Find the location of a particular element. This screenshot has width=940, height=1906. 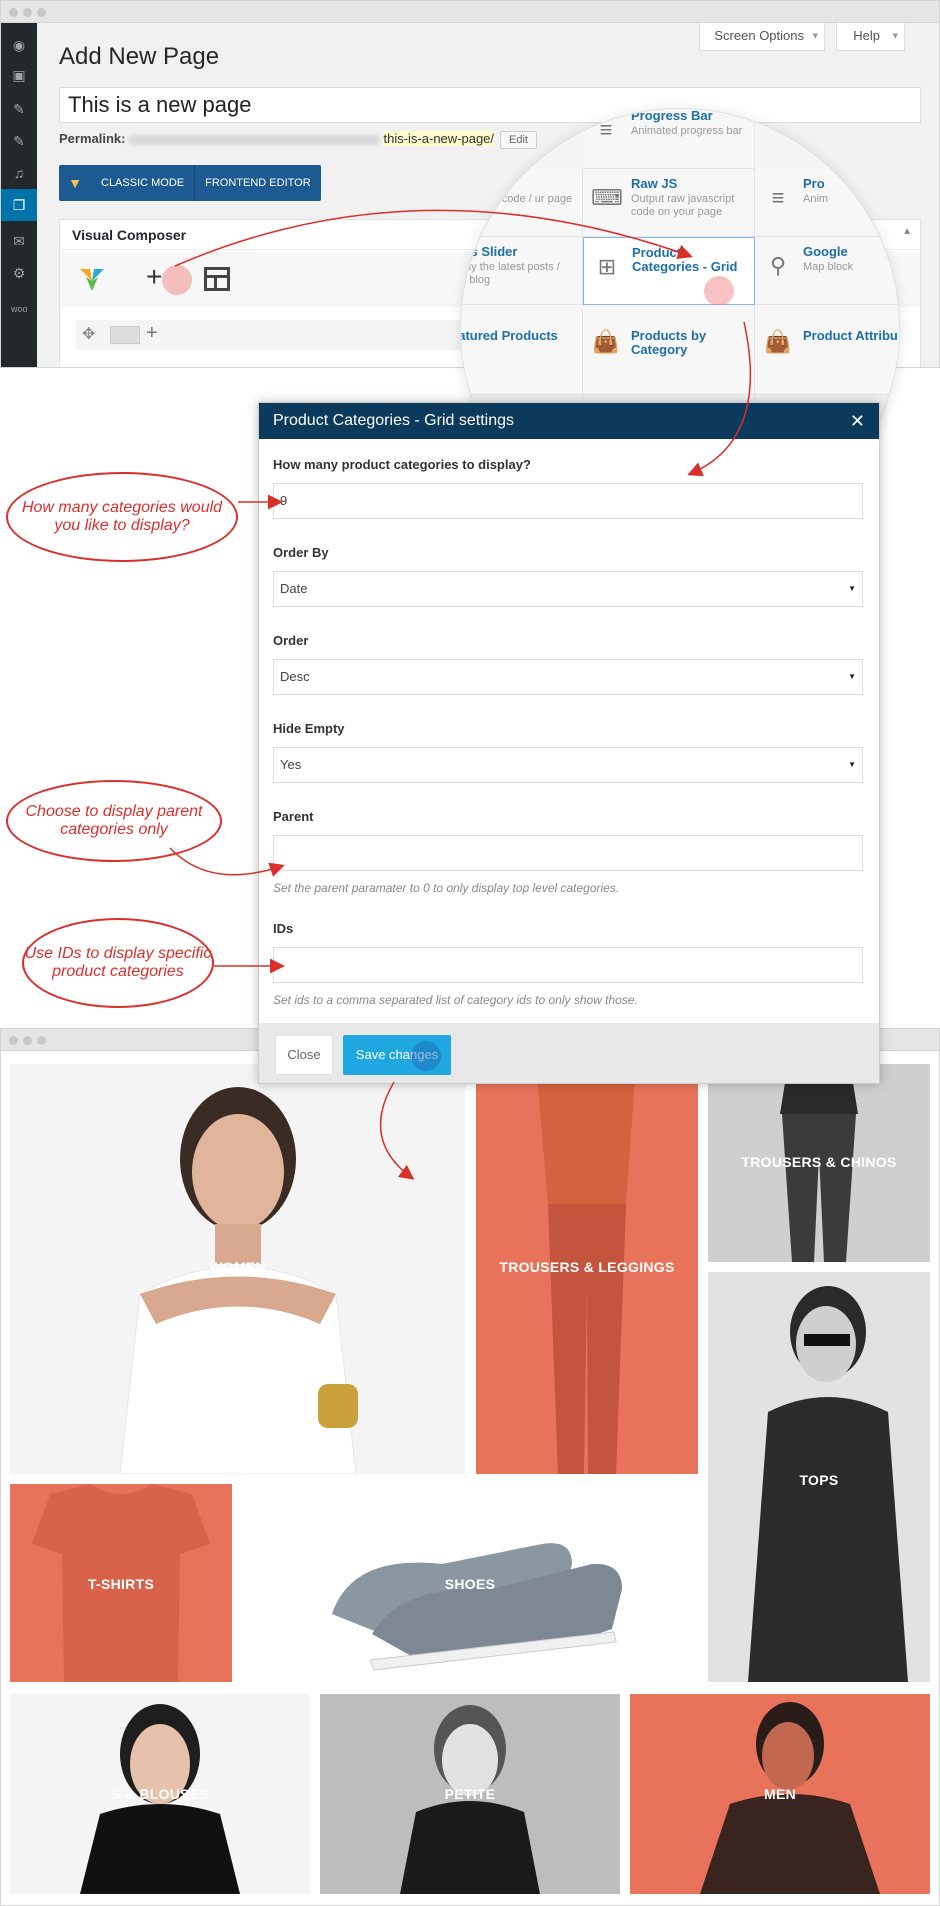

element-progress-2: ≡ Pro Anim is located at coordinates (827, 203).